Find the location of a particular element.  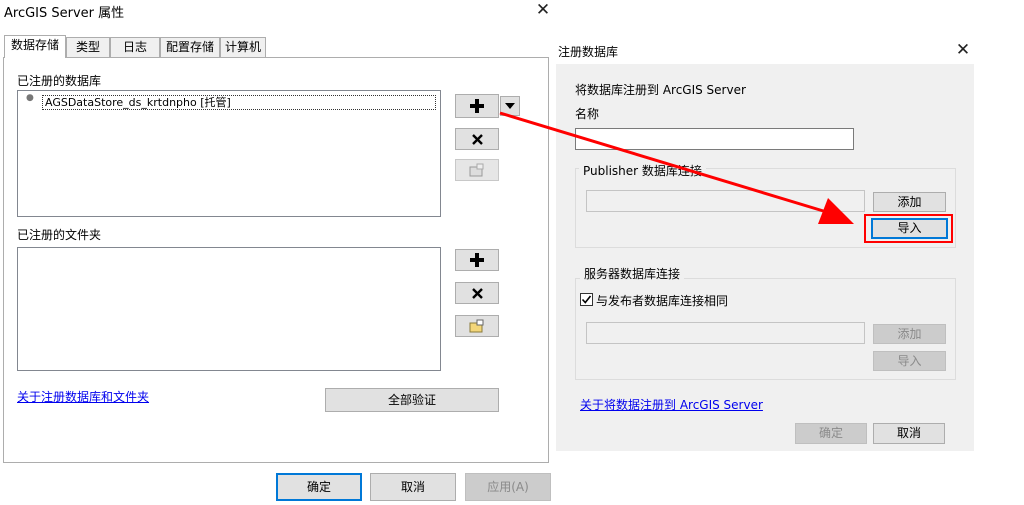

tab-machines: 计算机 is located at coordinates (243, 47).